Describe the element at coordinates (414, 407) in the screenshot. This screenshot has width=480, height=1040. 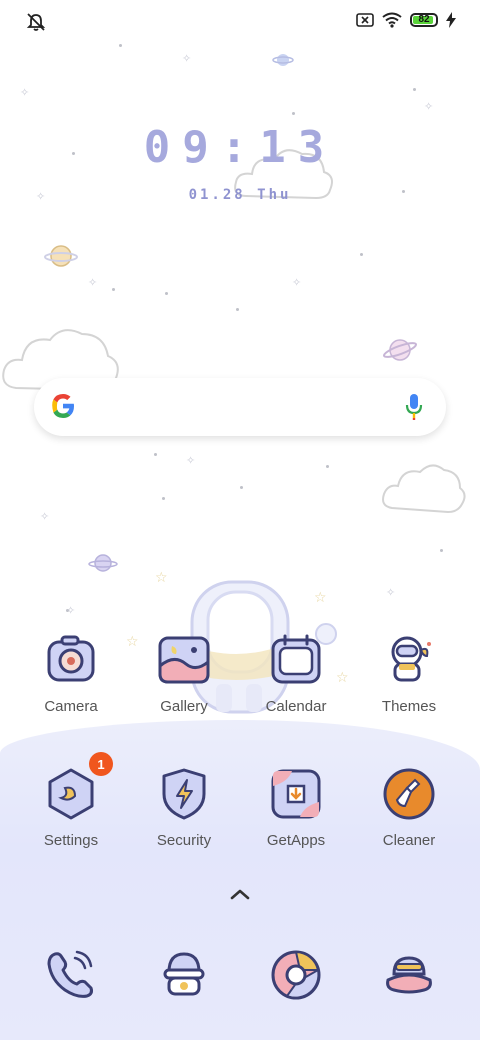
I see `microphone-icon` at that location.